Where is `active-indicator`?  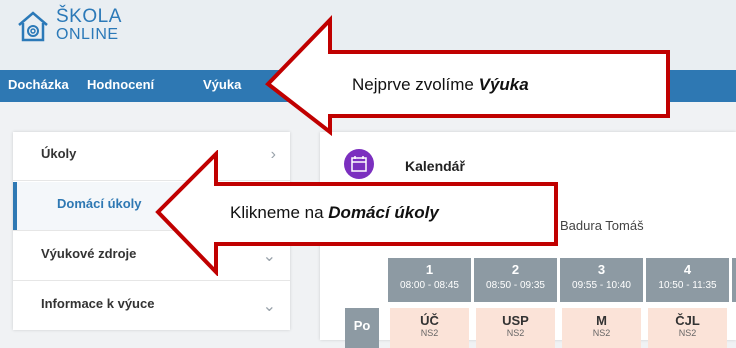
active-indicator is located at coordinates (15, 206).